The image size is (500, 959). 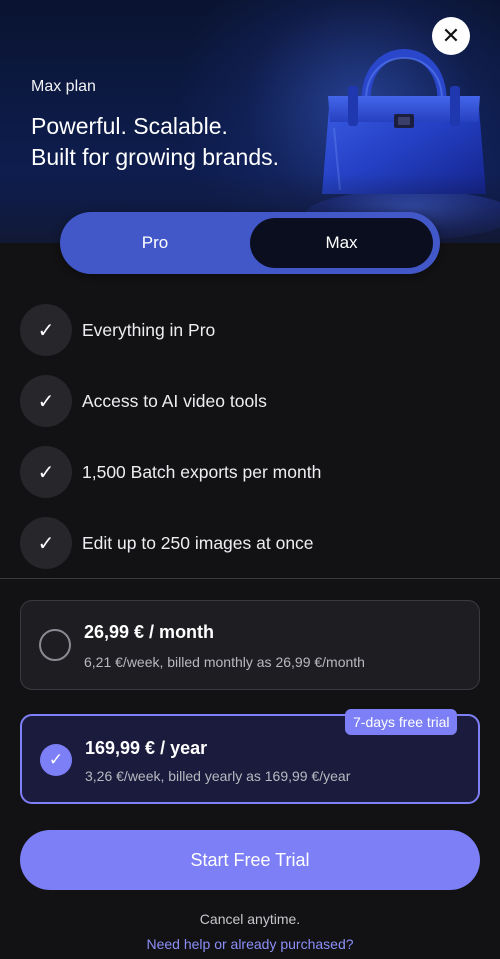 I want to click on feature-item: ✓ 1,500 Batch exports per month, so click(x=170, y=472).